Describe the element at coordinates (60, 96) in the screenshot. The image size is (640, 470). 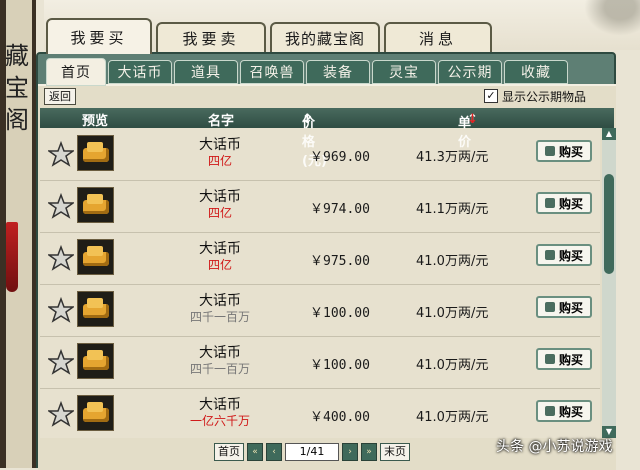
I see `back-button: 返回` at that location.